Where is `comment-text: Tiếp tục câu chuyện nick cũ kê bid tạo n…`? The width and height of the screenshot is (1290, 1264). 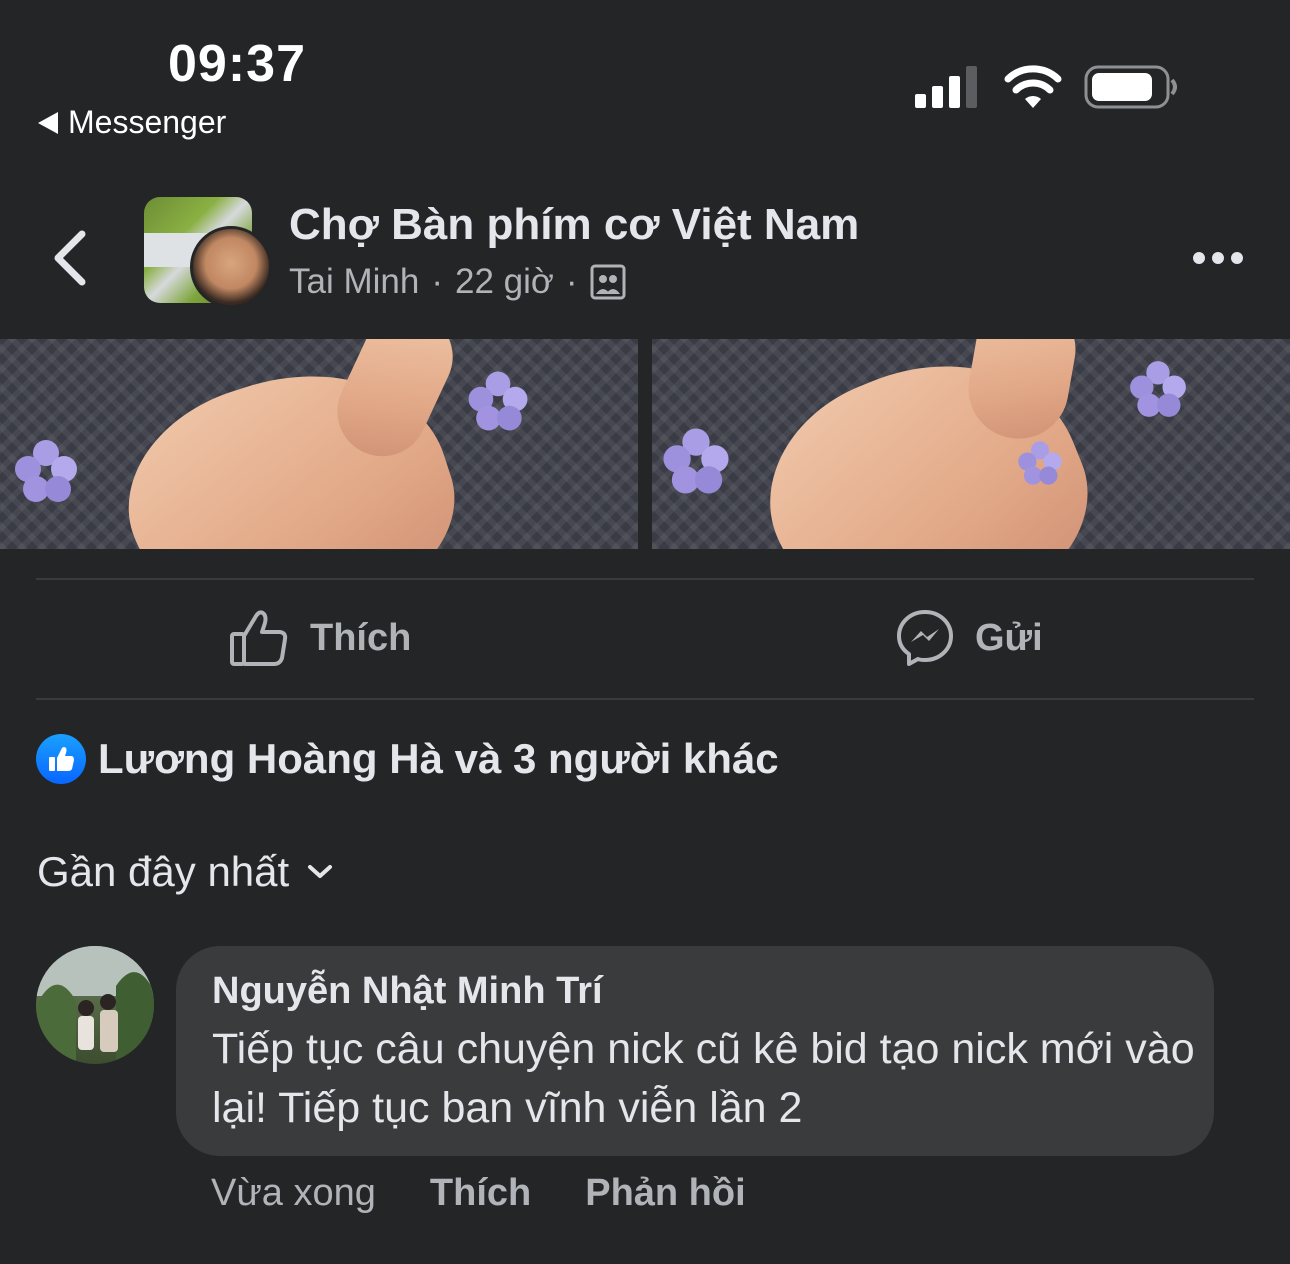
comment-text: Tiếp tục câu chuyện nick cũ kê bid tạo n… is located at coordinates (703, 1078).